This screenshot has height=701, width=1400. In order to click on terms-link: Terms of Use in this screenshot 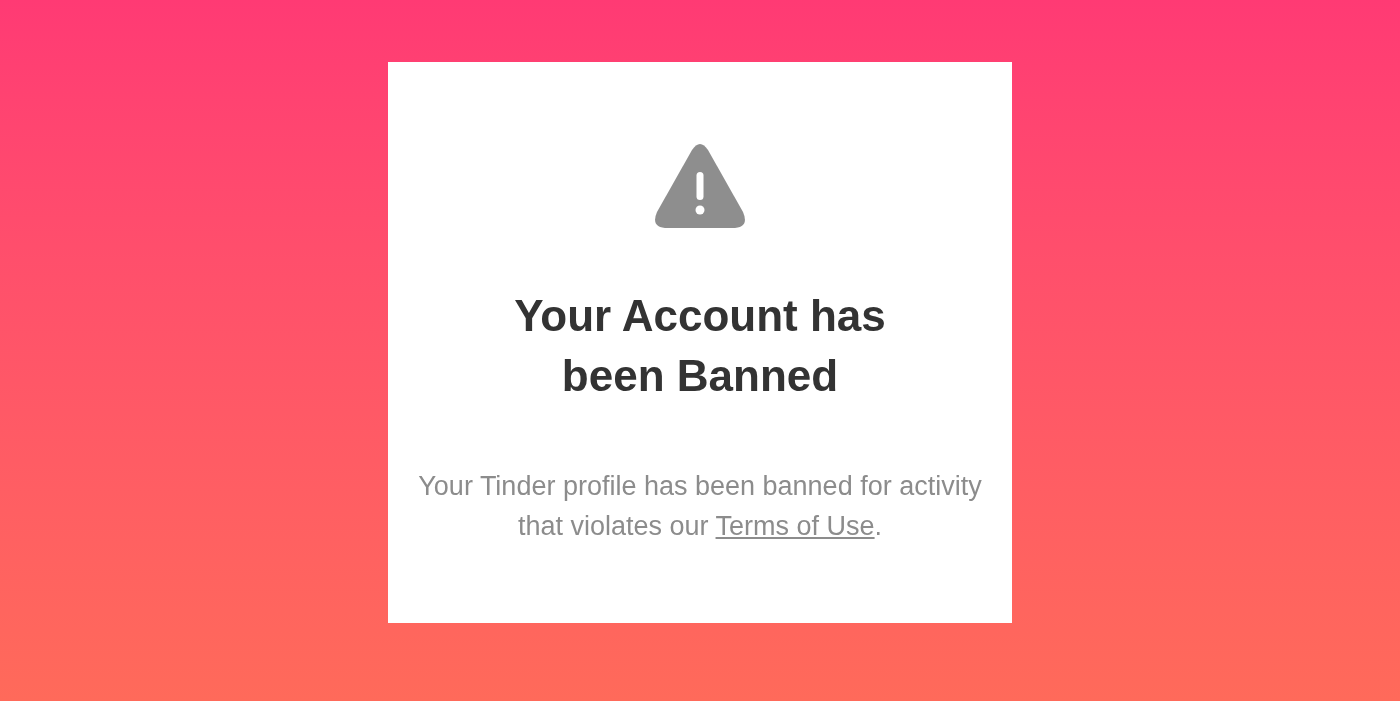, I will do `click(795, 526)`.